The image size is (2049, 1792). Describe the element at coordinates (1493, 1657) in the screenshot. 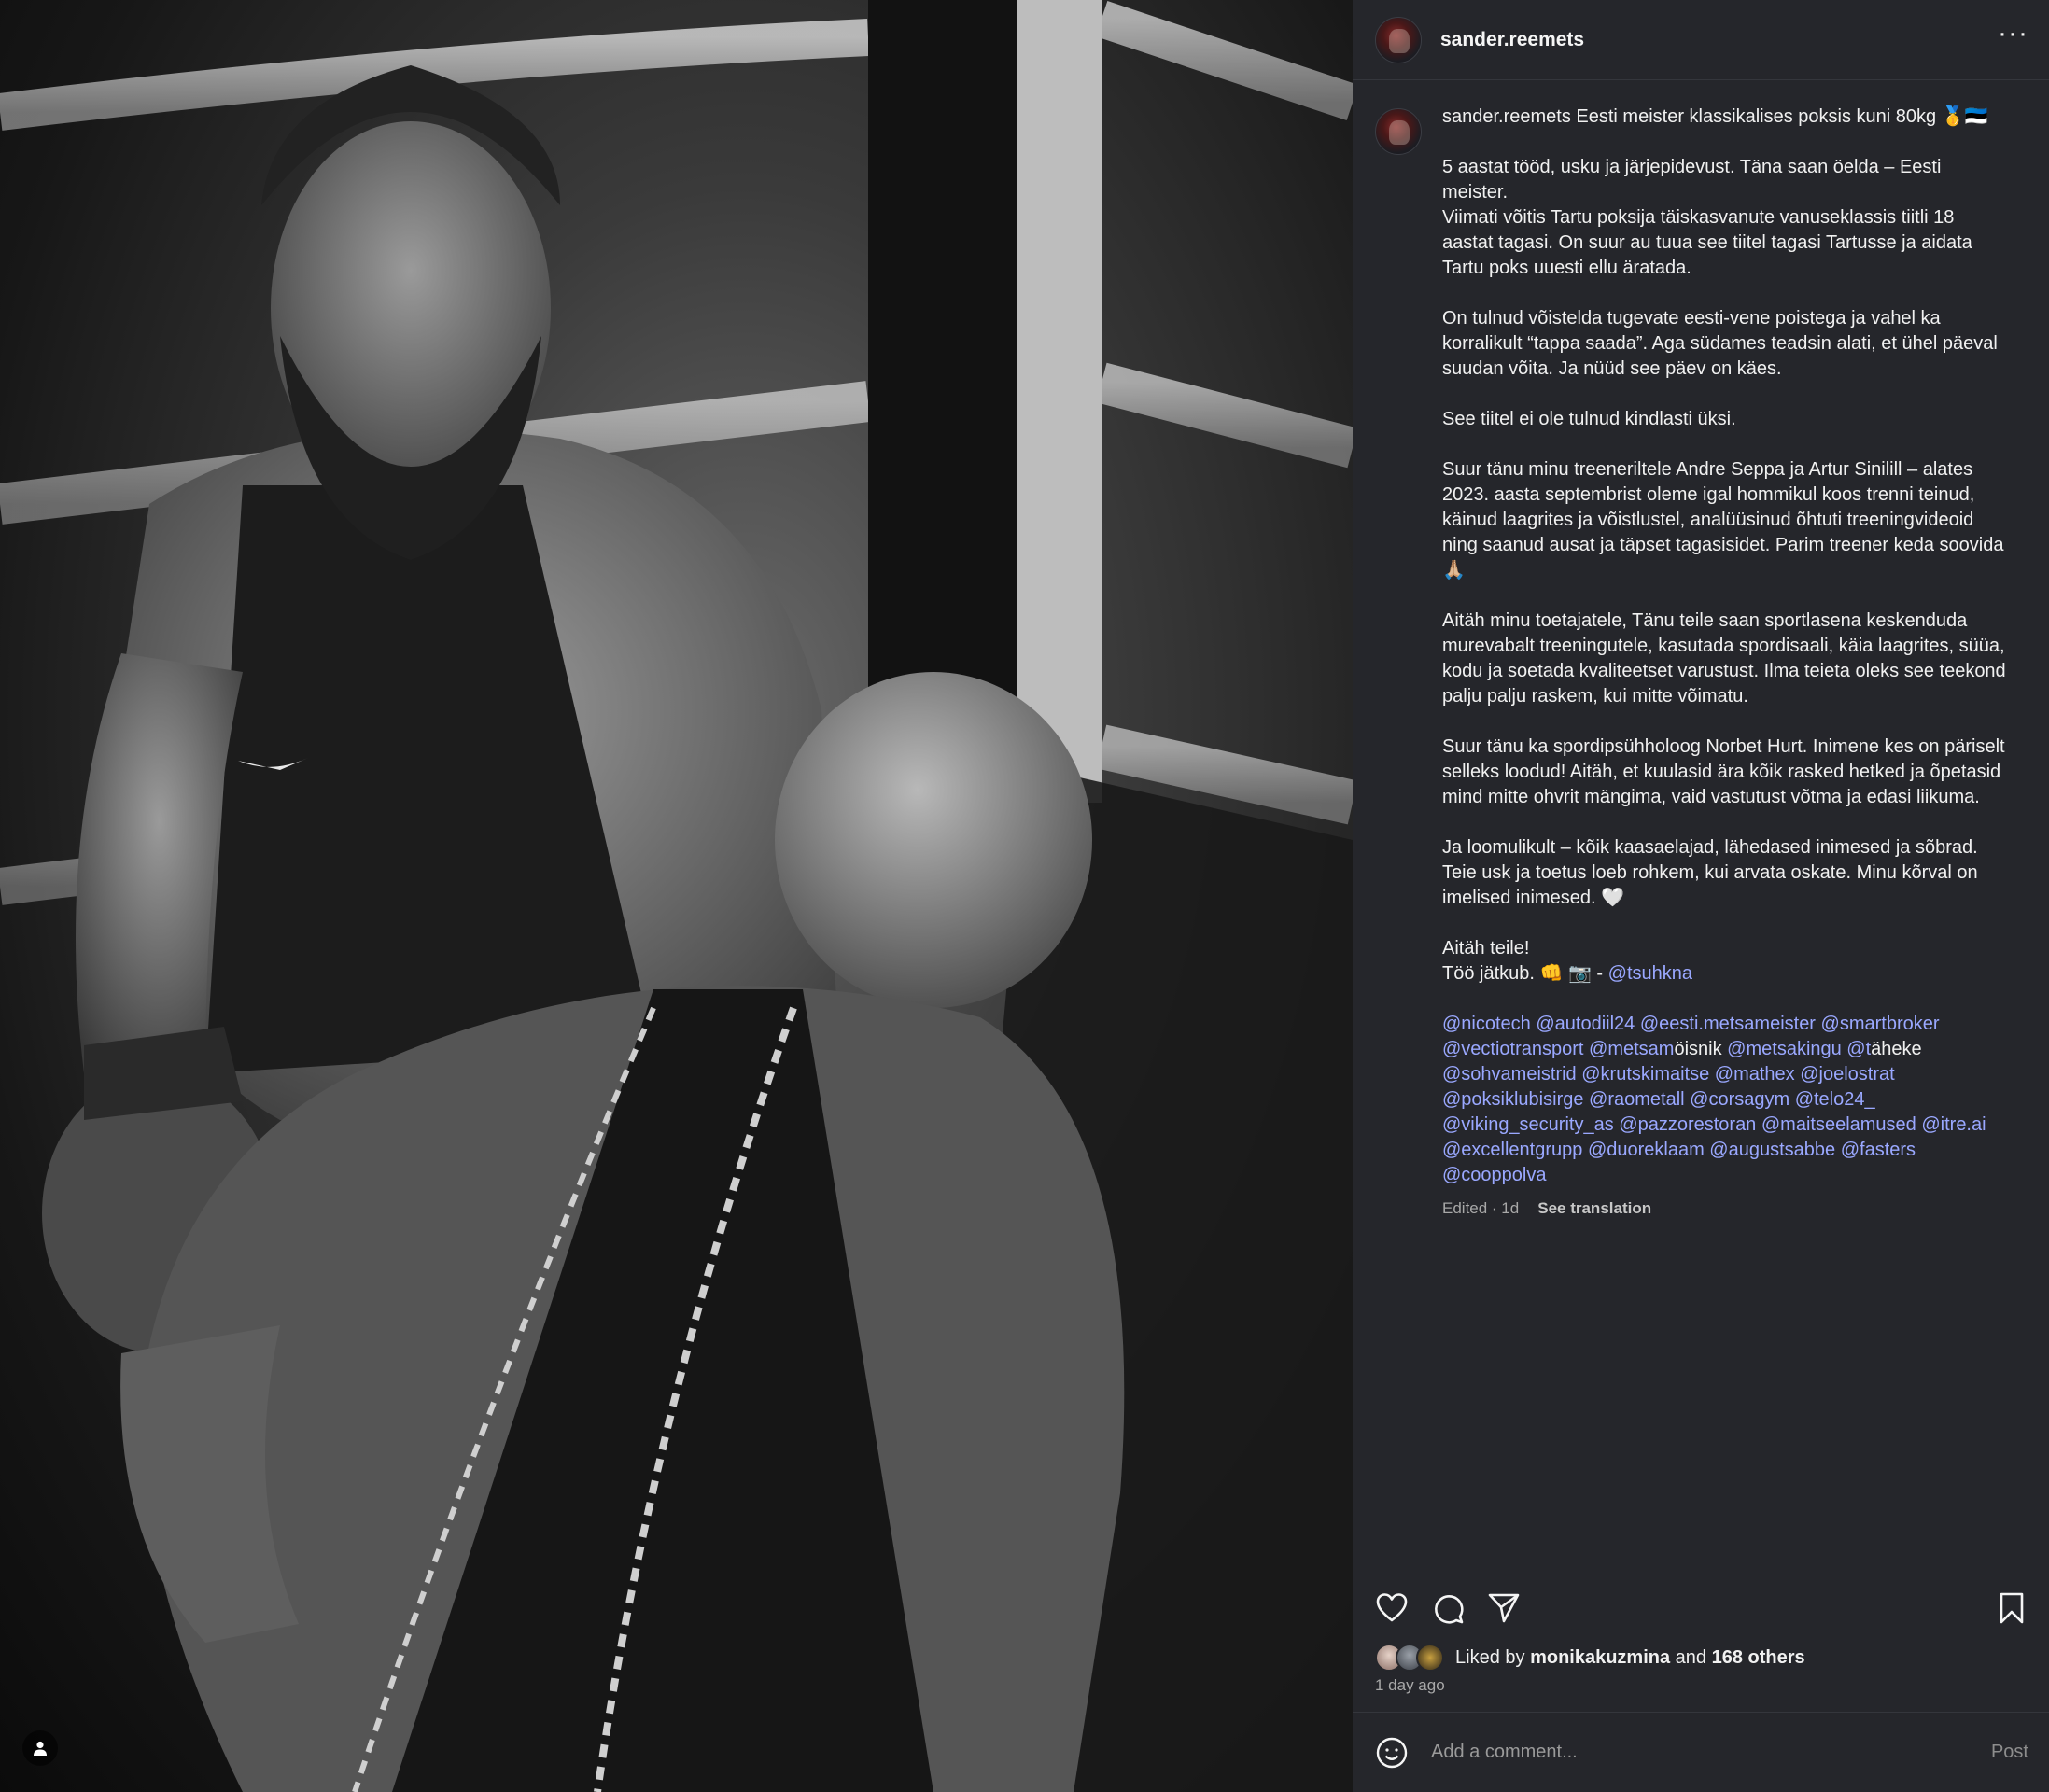

I see `likes-prefix: Liked by` at that location.